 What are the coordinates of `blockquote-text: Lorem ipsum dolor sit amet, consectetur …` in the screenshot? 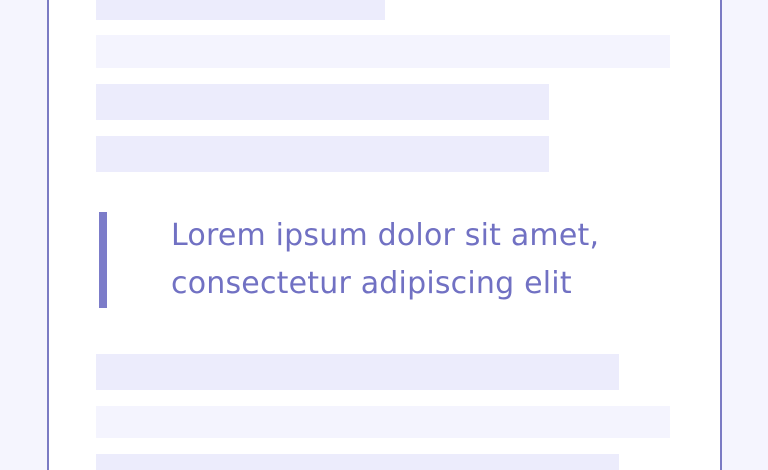 It's located at (385, 259).